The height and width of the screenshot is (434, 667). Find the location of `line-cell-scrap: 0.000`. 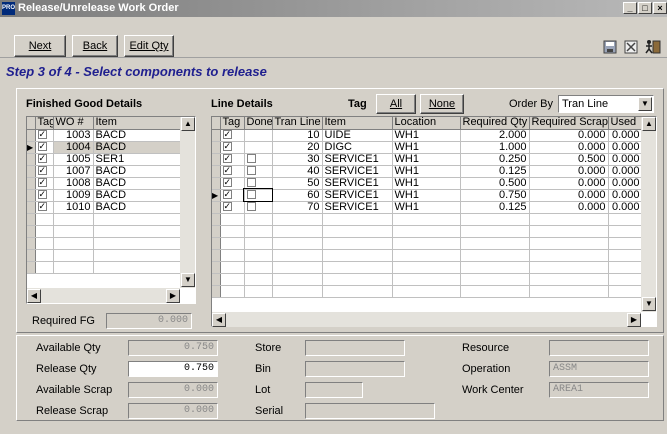

line-cell-scrap: 0.000 is located at coordinates (569, 171).